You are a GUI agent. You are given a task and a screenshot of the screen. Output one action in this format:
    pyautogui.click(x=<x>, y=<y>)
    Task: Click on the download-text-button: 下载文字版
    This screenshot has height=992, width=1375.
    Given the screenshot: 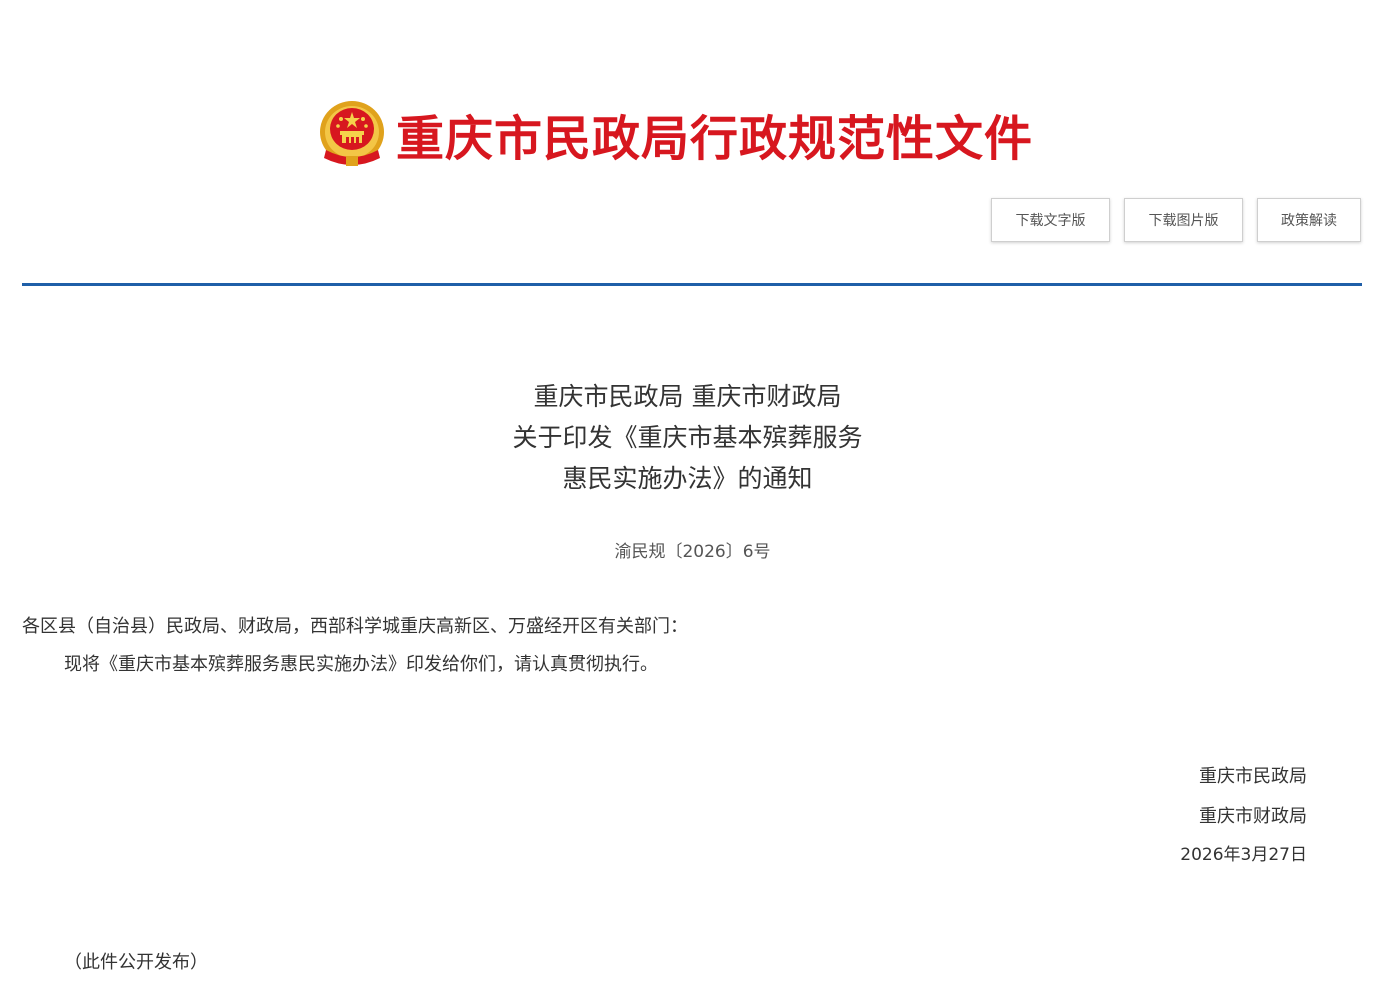 What is the action you would take?
    pyautogui.click(x=1050, y=220)
    